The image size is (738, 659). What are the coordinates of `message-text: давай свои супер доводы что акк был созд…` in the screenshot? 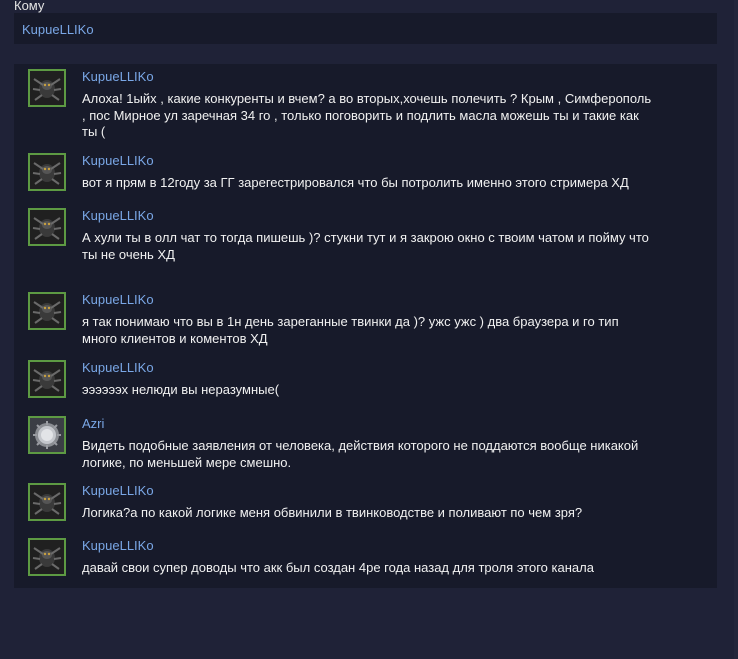 It's located at (338, 567).